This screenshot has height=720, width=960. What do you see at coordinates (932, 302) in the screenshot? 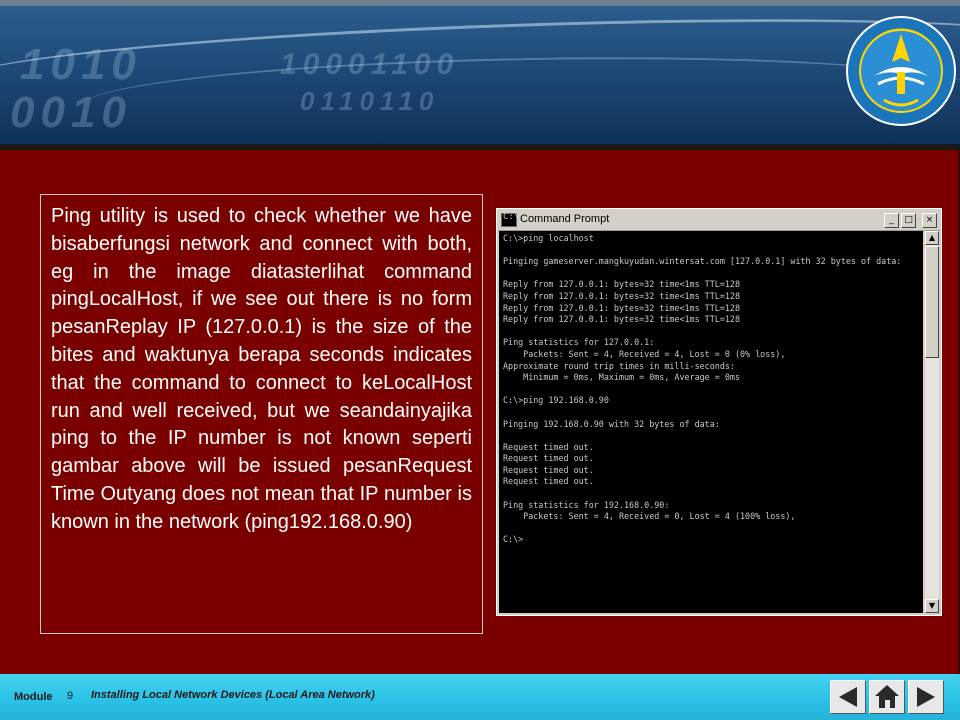
I see `scrollbar-thumb` at bounding box center [932, 302].